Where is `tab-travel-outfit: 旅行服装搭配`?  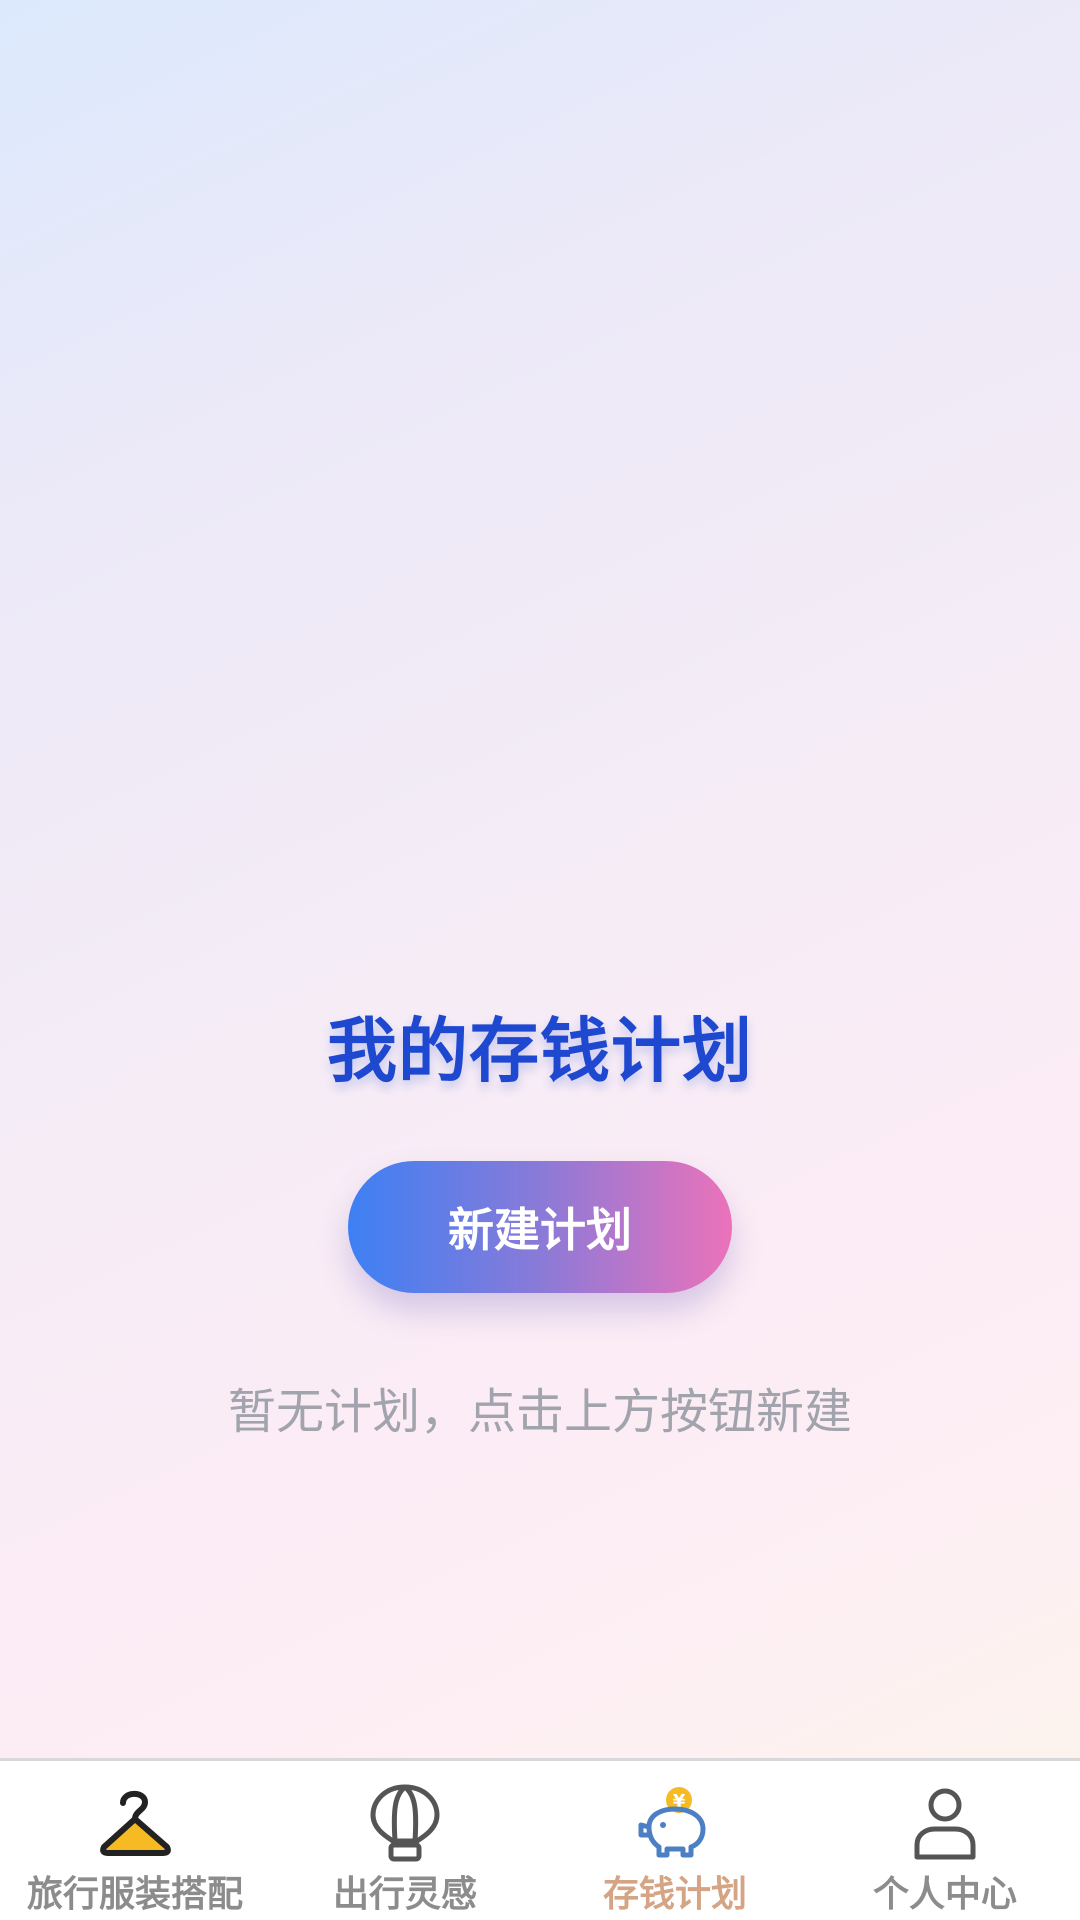
tab-travel-outfit: 旅行服装搭配 is located at coordinates (135, 1840).